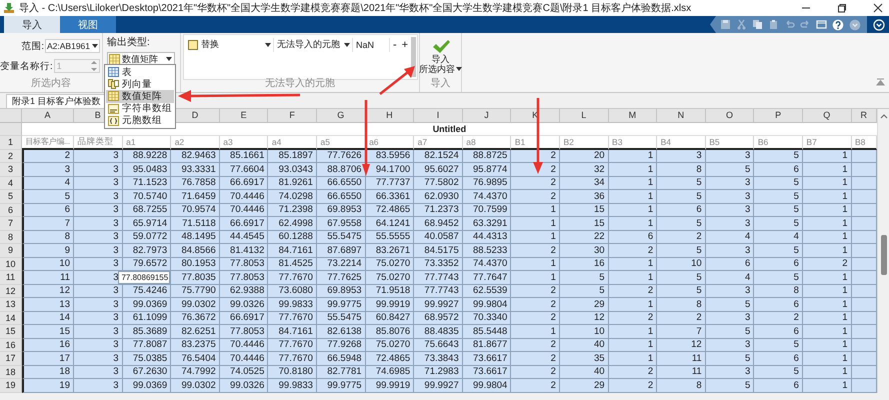 Image resolution: width=889 pixels, height=400 pixels. I want to click on column-header: G, so click(341, 115).